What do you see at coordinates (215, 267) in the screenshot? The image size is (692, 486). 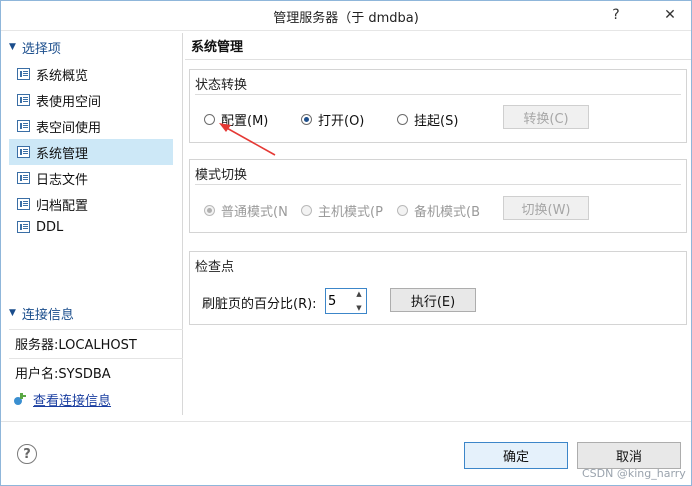 I see `group-title: 检查点` at bounding box center [215, 267].